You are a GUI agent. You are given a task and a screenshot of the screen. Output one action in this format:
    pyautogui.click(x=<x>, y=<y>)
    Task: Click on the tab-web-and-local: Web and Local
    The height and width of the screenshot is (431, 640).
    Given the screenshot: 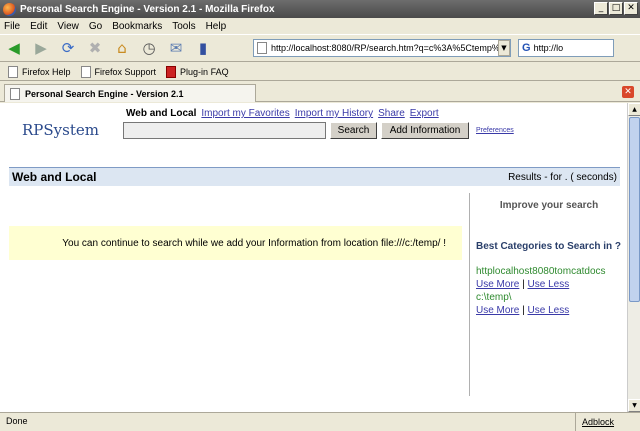 What is the action you would take?
    pyautogui.click(x=161, y=113)
    